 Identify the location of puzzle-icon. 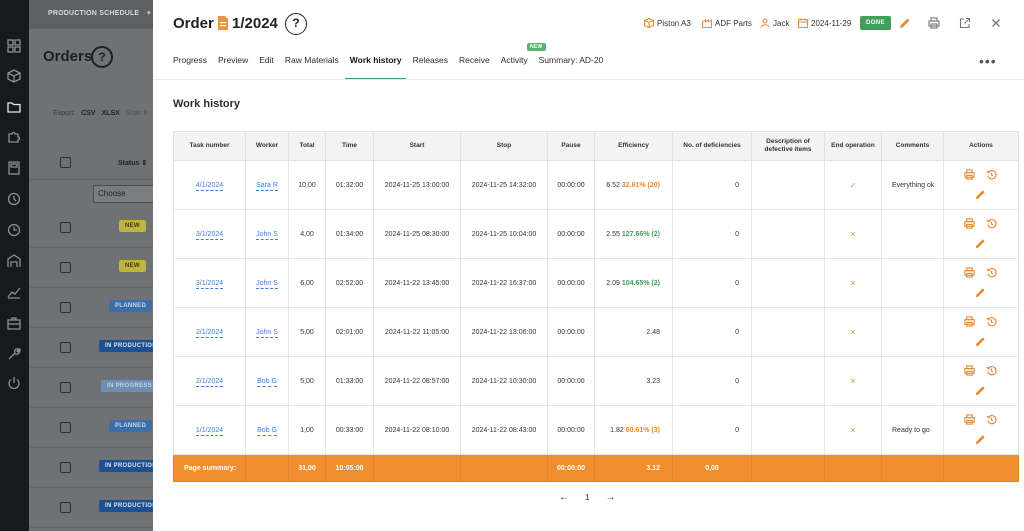
(14, 137).